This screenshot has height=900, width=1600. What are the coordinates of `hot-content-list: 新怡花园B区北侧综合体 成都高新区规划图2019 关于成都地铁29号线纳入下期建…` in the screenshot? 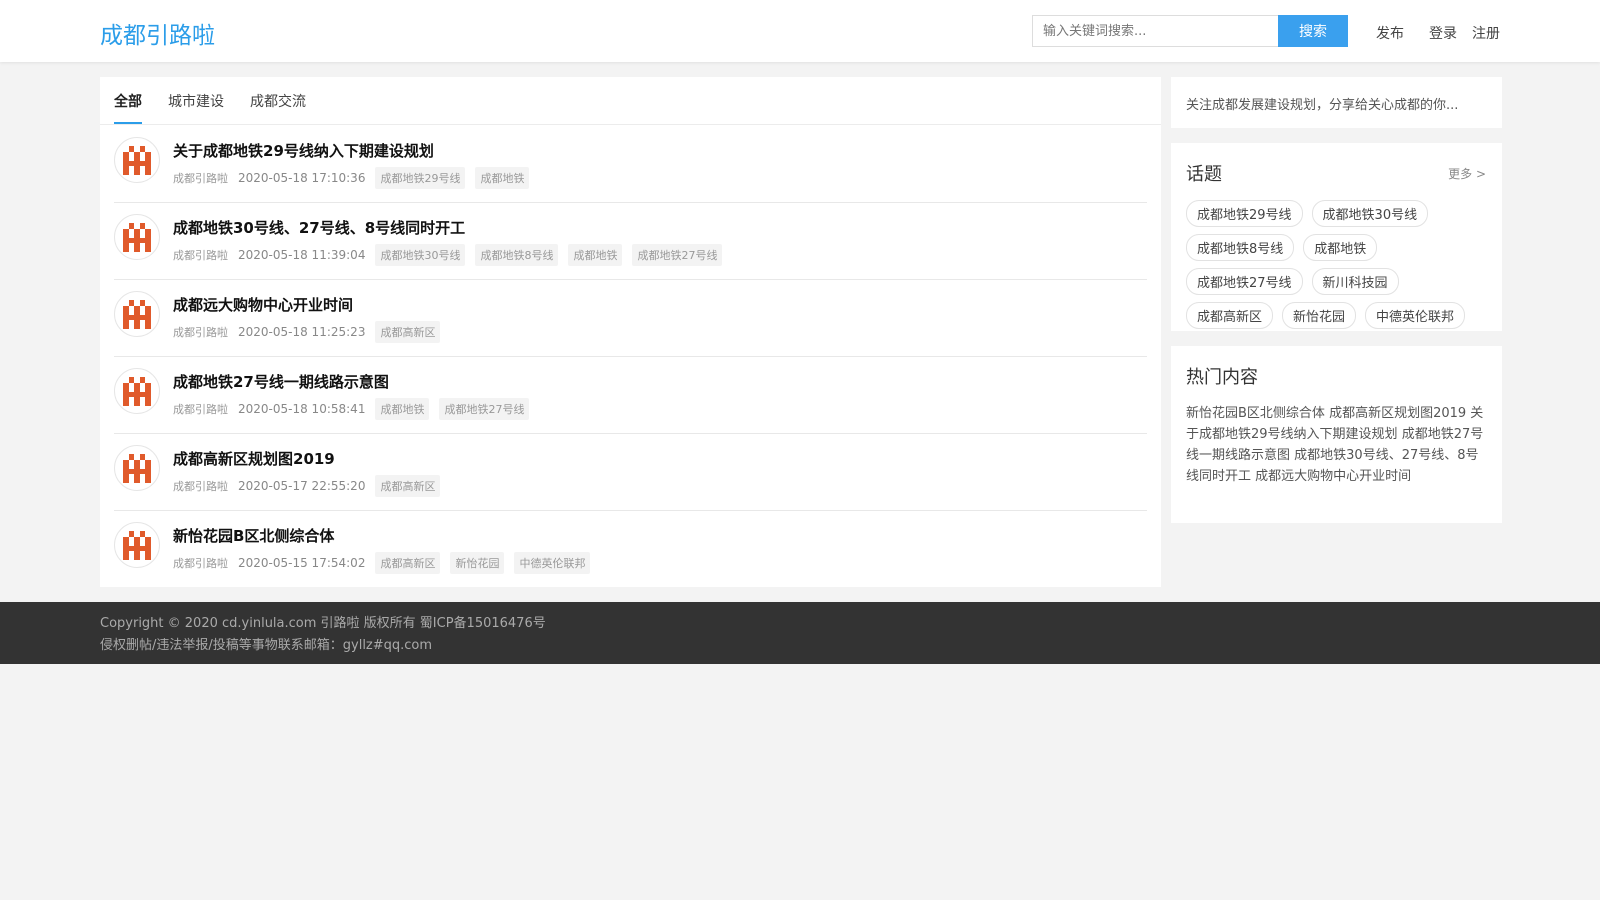 It's located at (1336, 445).